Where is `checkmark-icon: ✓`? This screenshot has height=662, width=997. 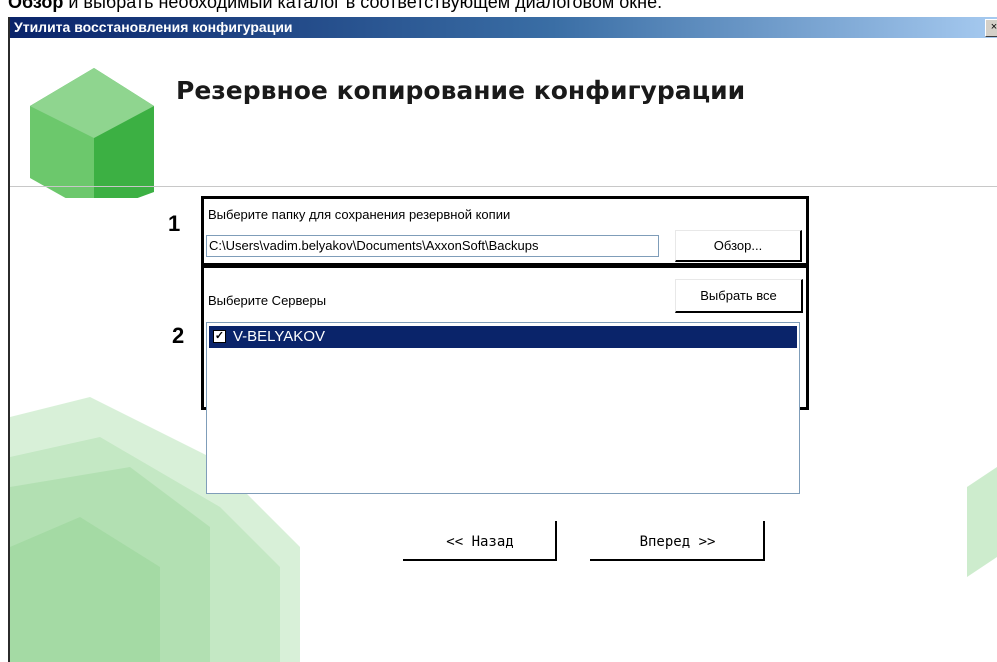 checkmark-icon: ✓ is located at coordinates (219, 336).